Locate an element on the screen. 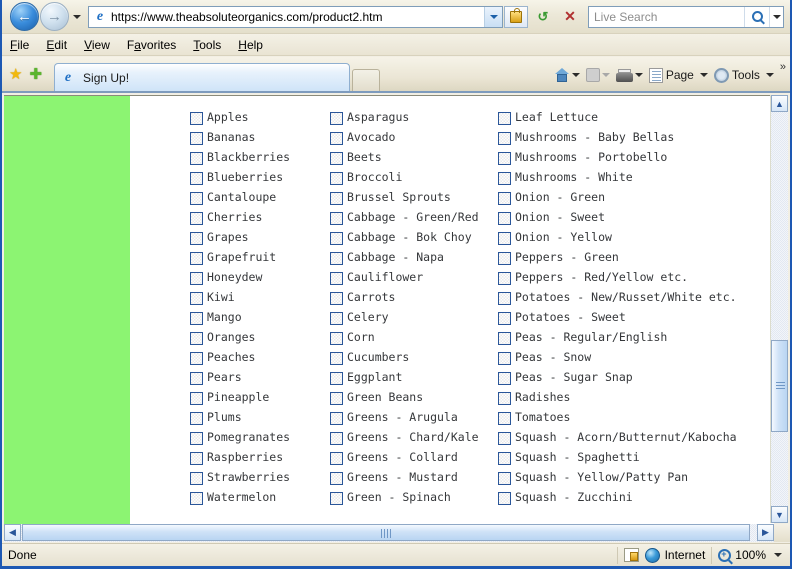 The width and height of the screenshot is (792, 569). checkbox-row: Cantaloupe is located at coordinates (240, 198).